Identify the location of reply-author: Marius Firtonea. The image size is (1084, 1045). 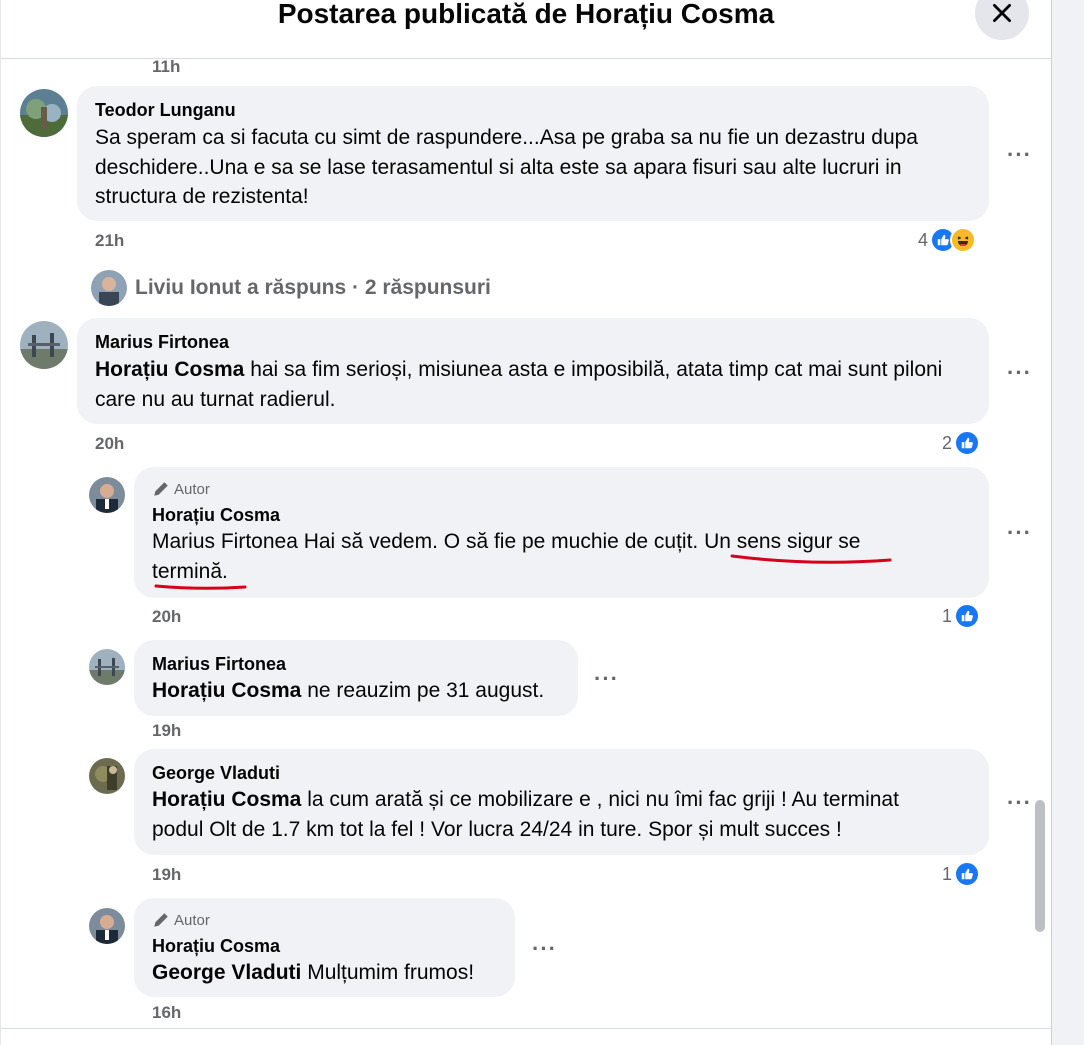
(219, 664).